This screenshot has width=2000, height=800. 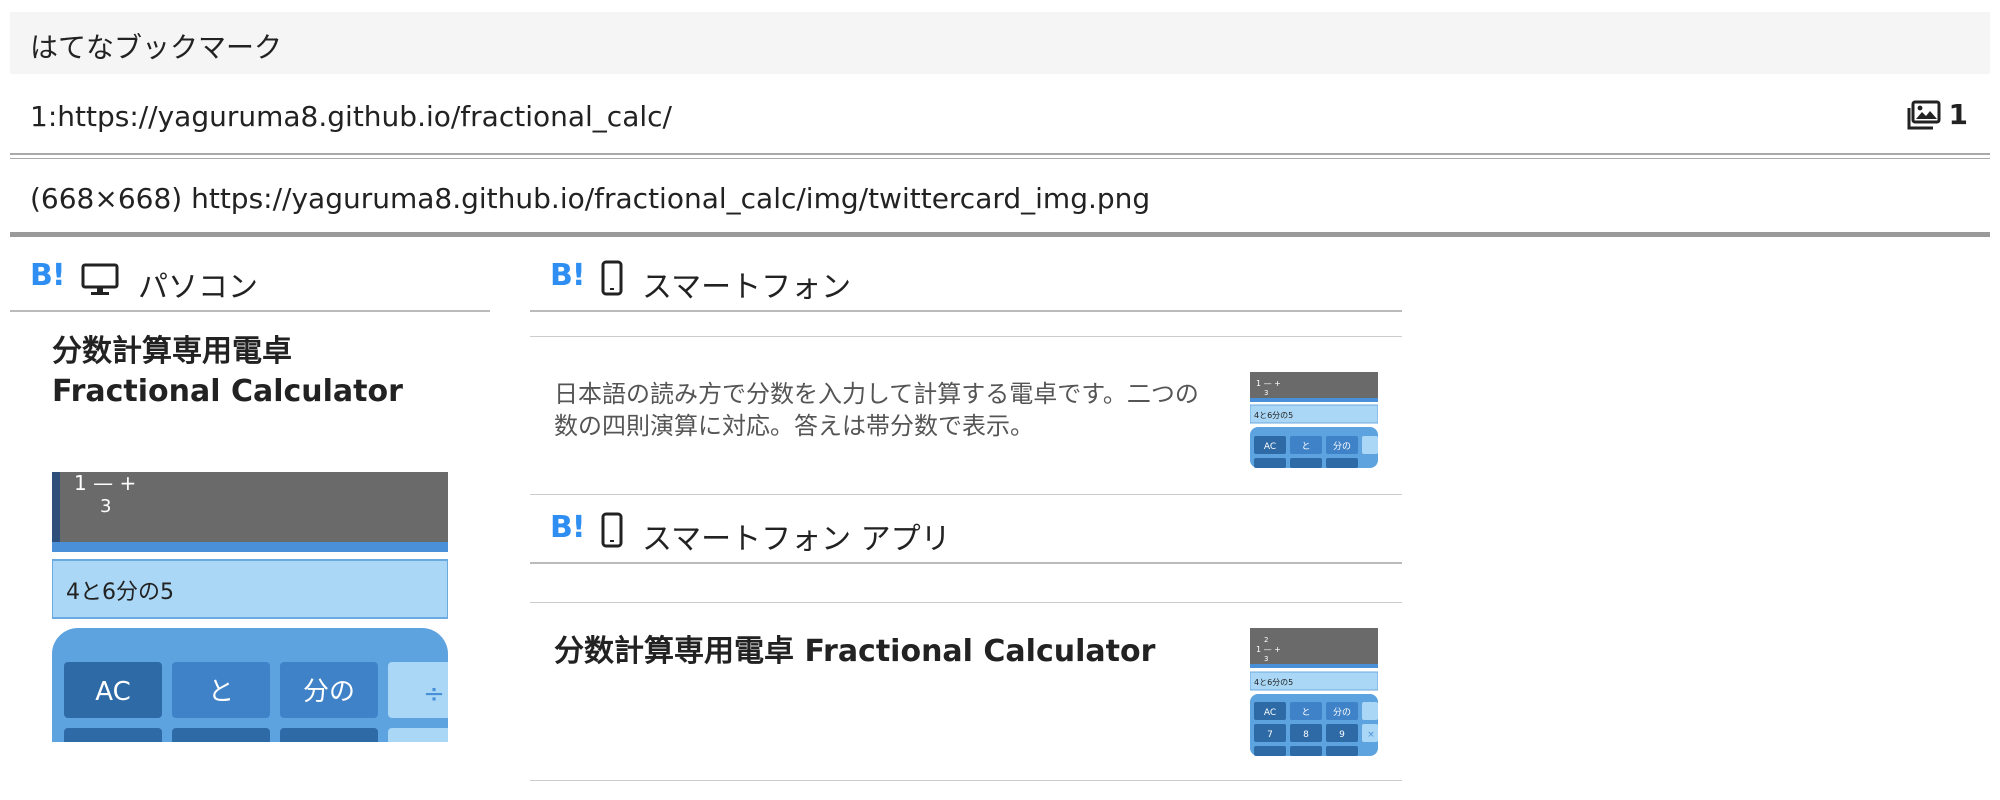 I want to click on smartphone-card-thumbnail: 1 — + 3 4と6分の5 AC と 分の, so click(x=1314, y=420).